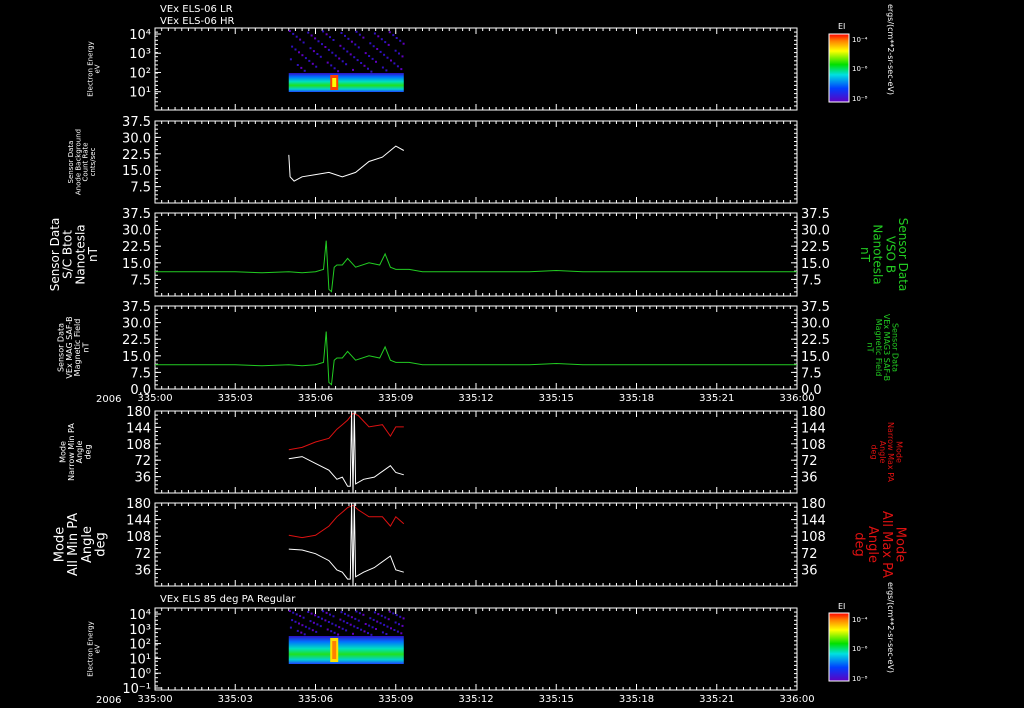  I want to click on y-axis-label: Sensor DataVEx MAG SAF-BMagnetic FieldnT, so click(73, 347).